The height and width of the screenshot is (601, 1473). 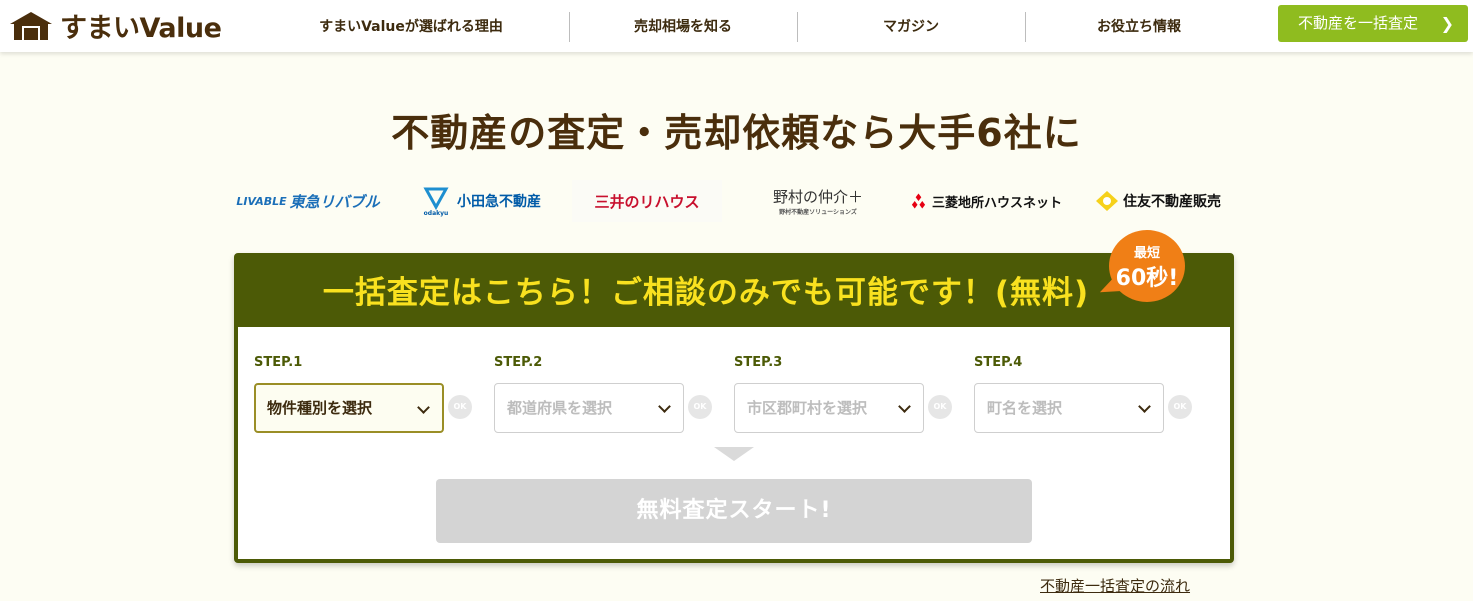 I want to click on select-value: 物件種別を選択, so click(x=320, y=408).